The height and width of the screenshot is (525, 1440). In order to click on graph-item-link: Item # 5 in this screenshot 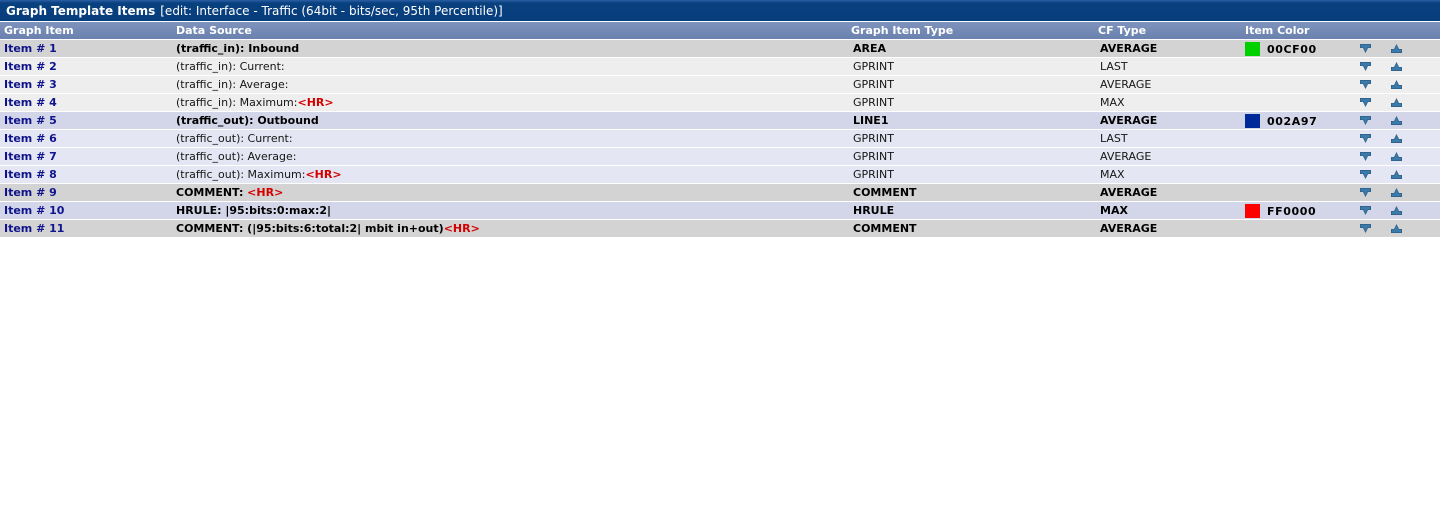, I will do `click(30, 120)`.